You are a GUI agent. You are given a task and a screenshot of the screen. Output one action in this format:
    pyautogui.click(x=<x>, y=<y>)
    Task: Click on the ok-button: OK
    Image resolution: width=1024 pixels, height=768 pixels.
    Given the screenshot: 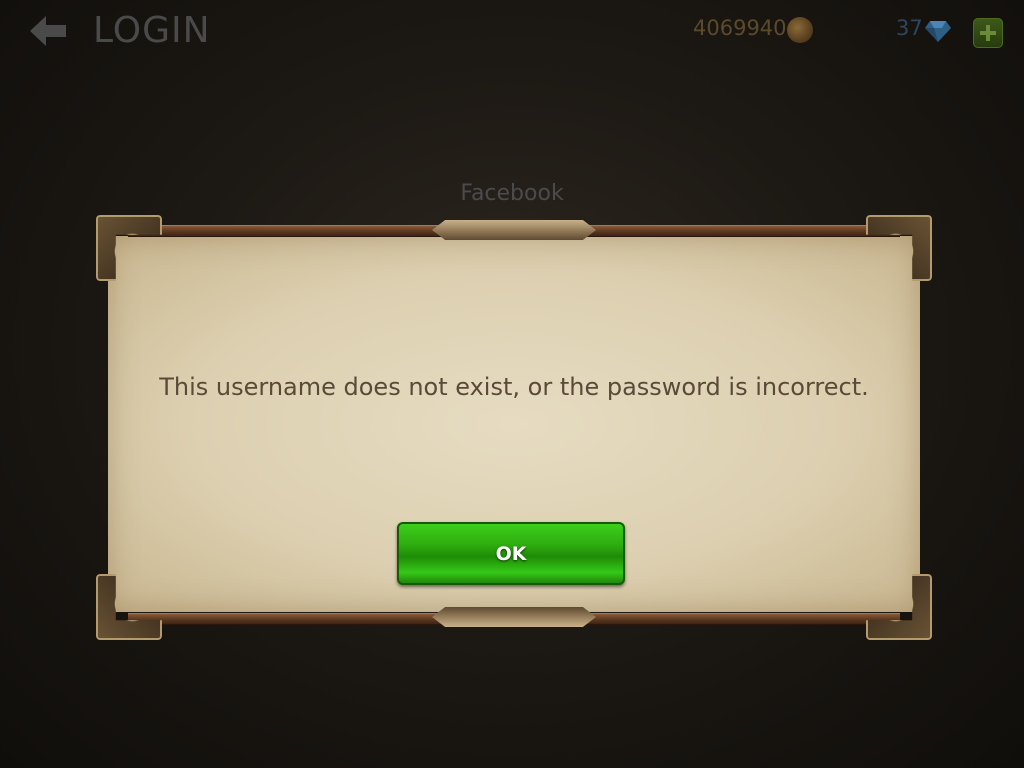 What is the action you would take?
    pyautogui.click(x=511, y=553)
    